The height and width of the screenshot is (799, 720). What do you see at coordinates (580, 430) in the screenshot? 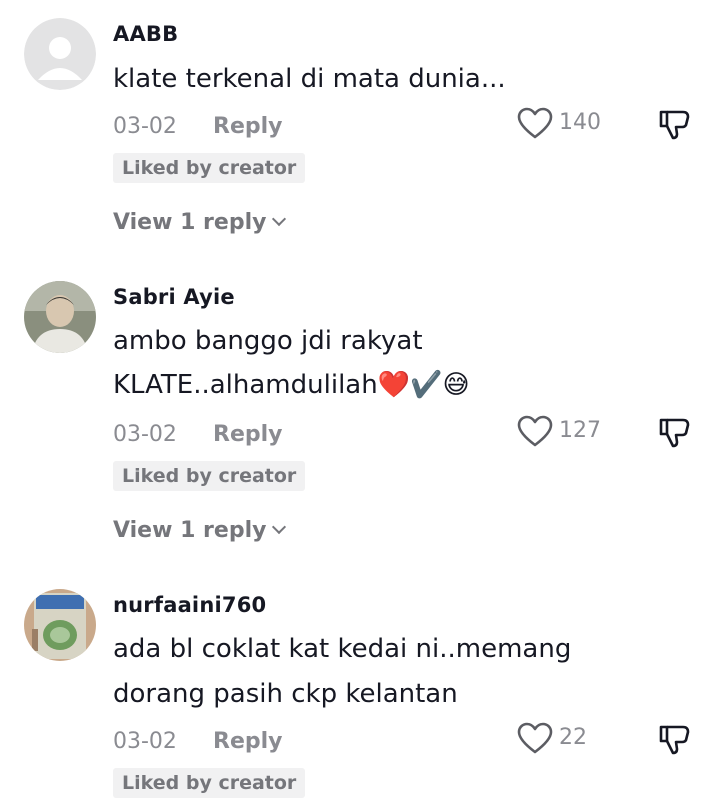
I see `like-count: 127` at bounding box center [580, 430].